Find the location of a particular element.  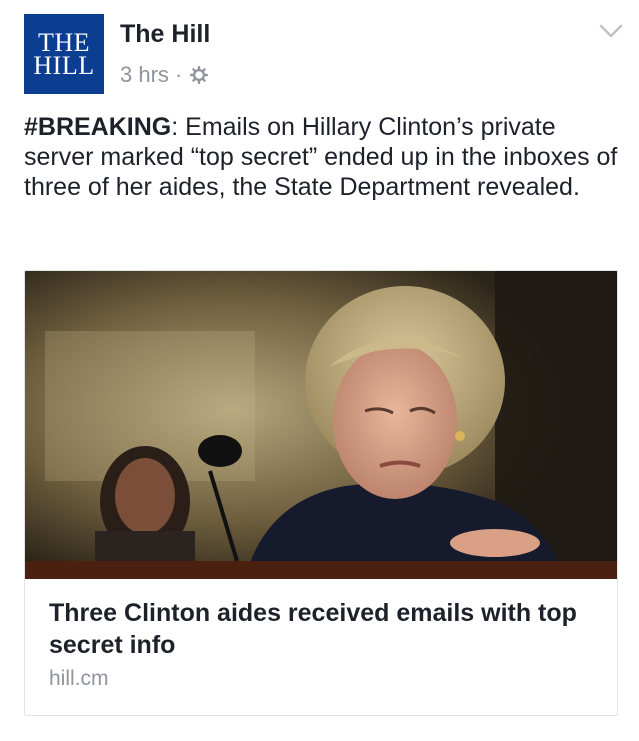

page-logo: THE HILL is located at coordinates (64, 54).